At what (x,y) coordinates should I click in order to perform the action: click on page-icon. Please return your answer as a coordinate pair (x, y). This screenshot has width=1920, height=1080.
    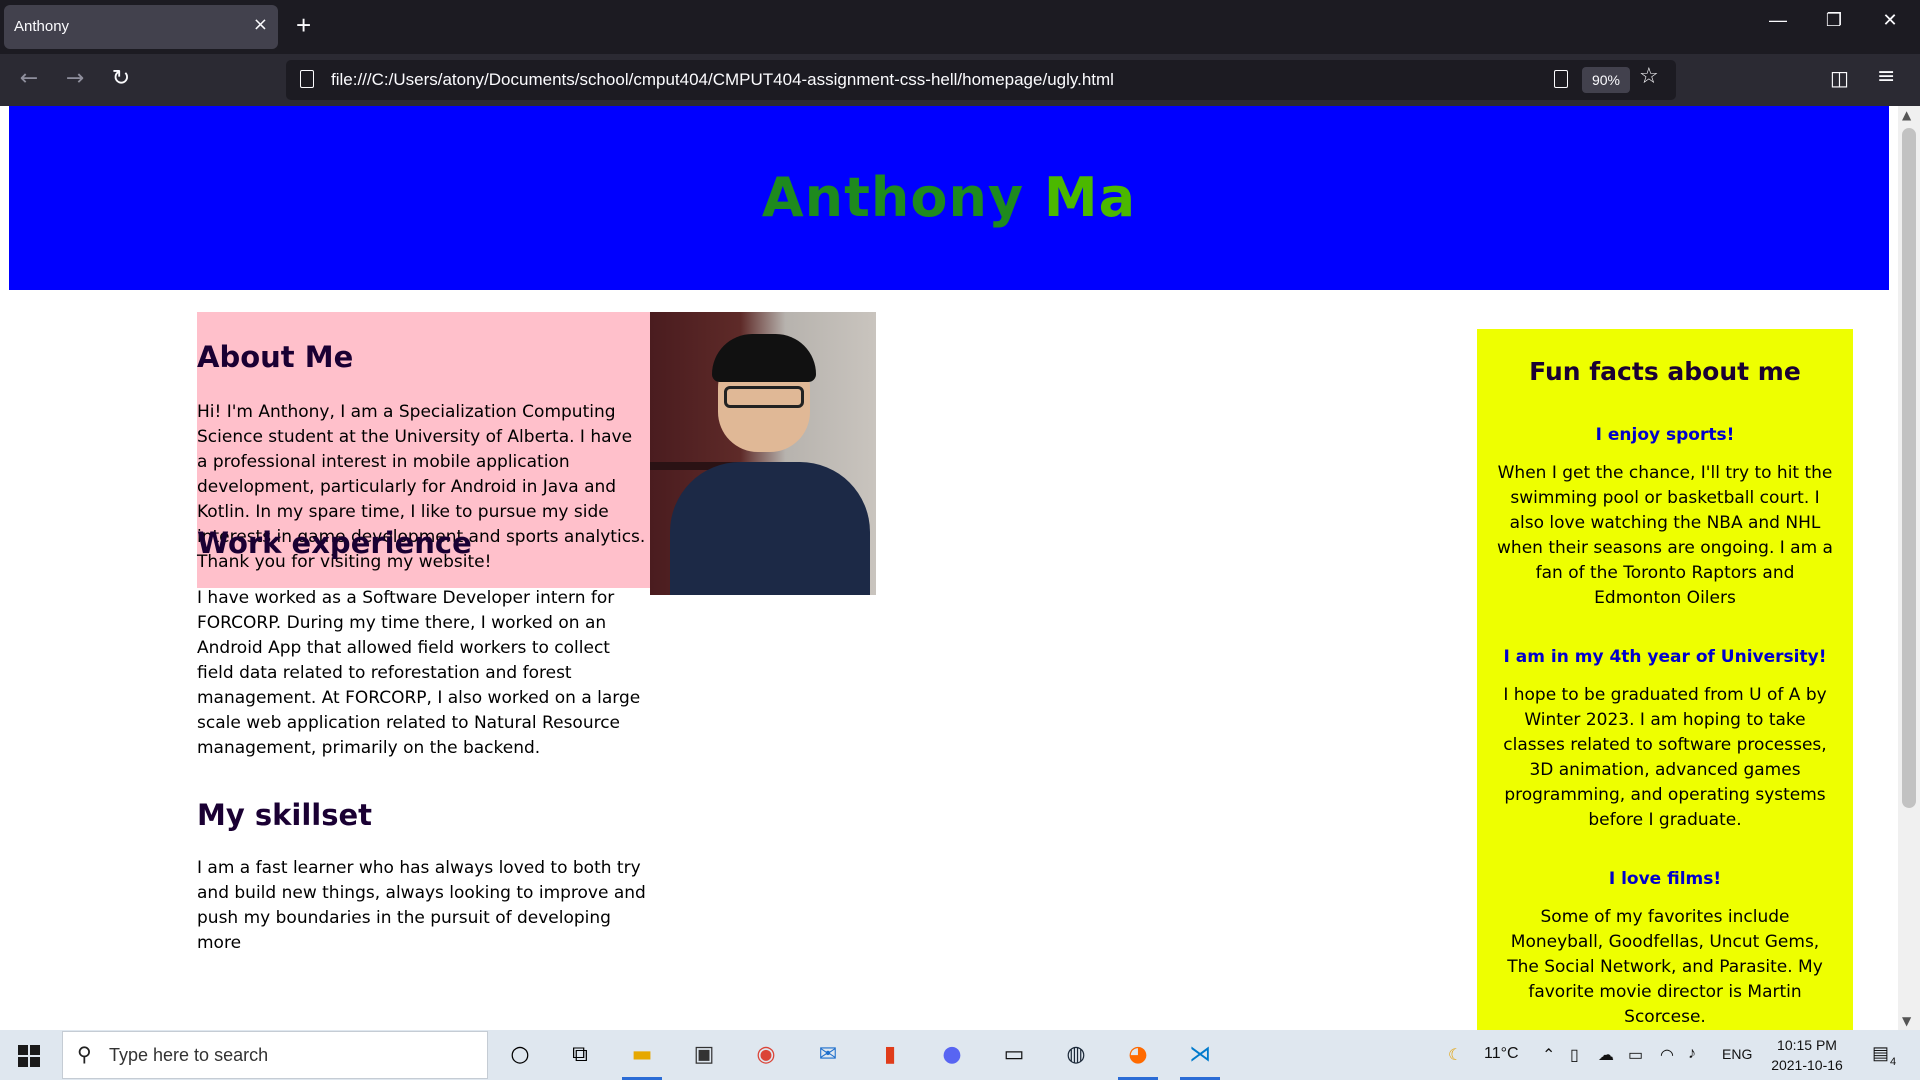
    Looking at the image, I should click on (307, 79).